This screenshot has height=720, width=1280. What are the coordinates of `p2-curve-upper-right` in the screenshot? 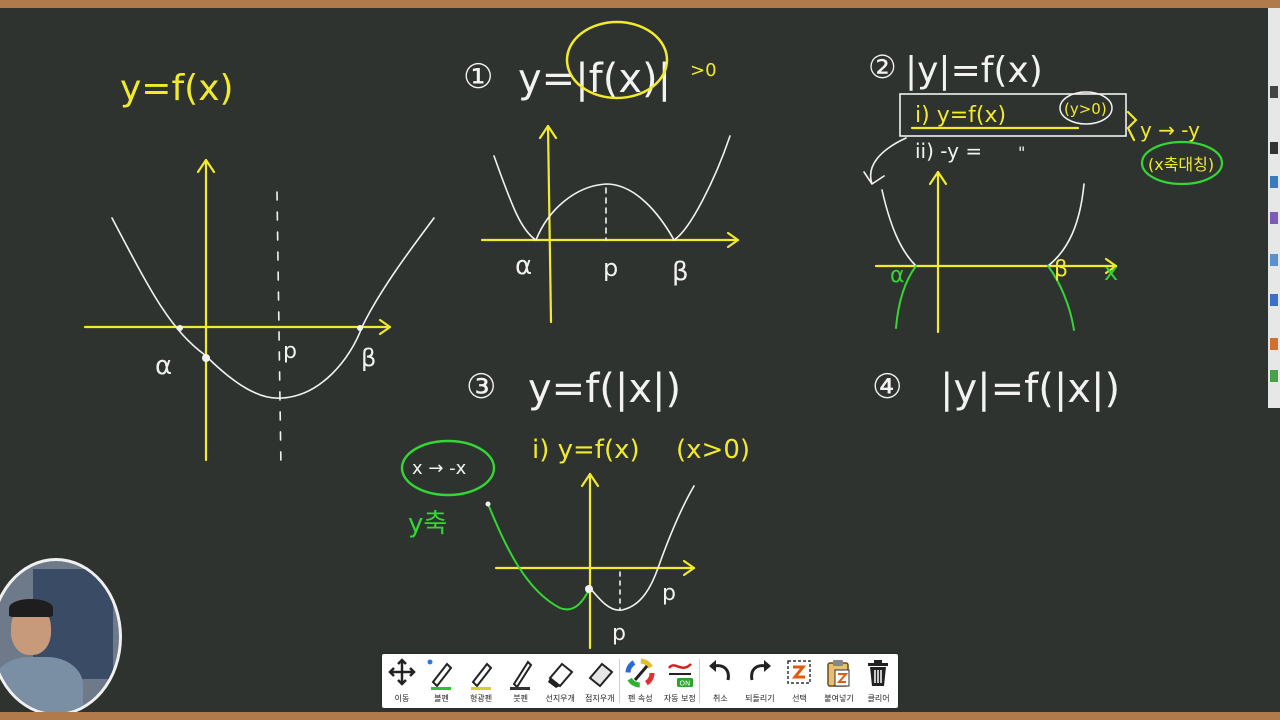 It's located at (1066, 225).